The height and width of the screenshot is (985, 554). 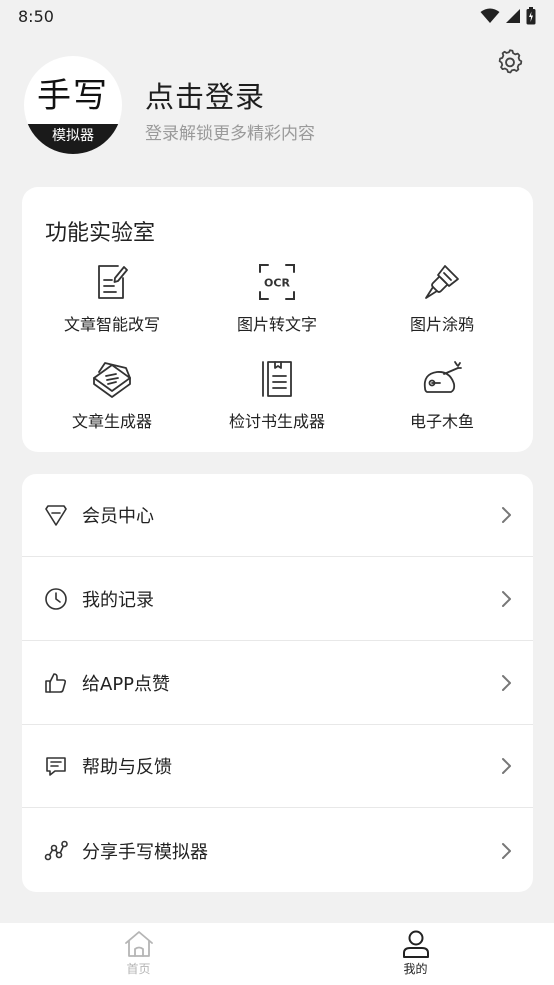 I want to click on lab-item-label: 图片涂鸦, so click(x=441, y=324).